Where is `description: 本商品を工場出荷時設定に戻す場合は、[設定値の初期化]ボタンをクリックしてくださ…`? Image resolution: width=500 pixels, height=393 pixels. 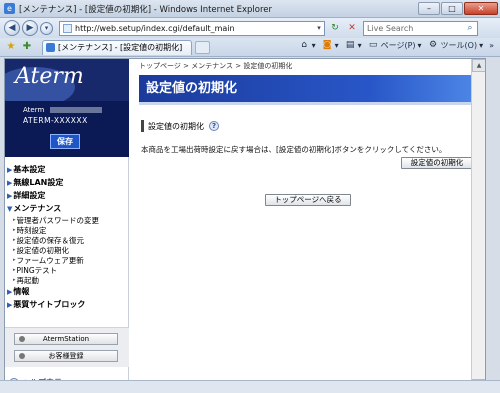
description: 本商品を工場出荷時設定に戻す場合は、[設定値の初期化]ボタンをクリックしてくださ… is located at coordinates (294, 149).